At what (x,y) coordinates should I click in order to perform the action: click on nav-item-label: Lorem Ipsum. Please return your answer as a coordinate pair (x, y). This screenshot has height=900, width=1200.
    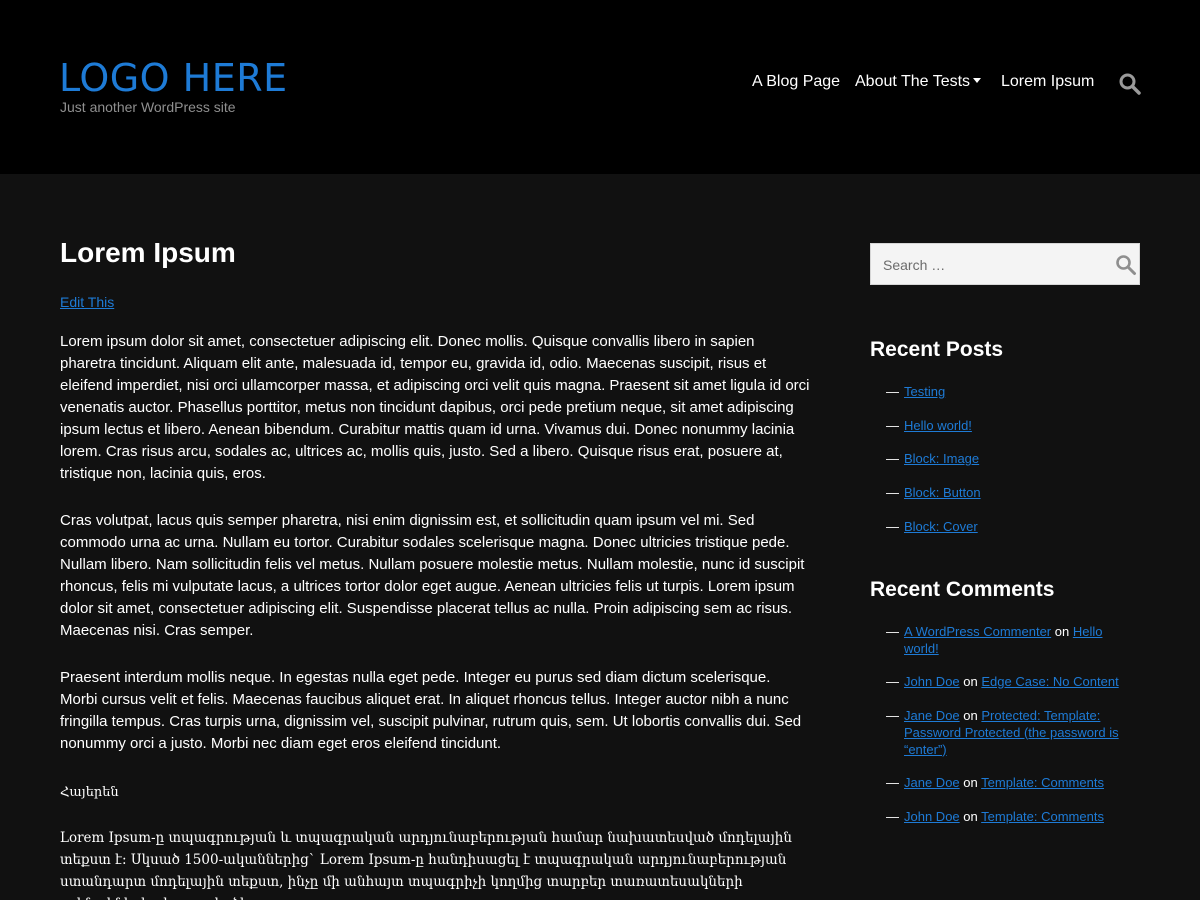
    Looking at the image, I should click on (1048, 81).